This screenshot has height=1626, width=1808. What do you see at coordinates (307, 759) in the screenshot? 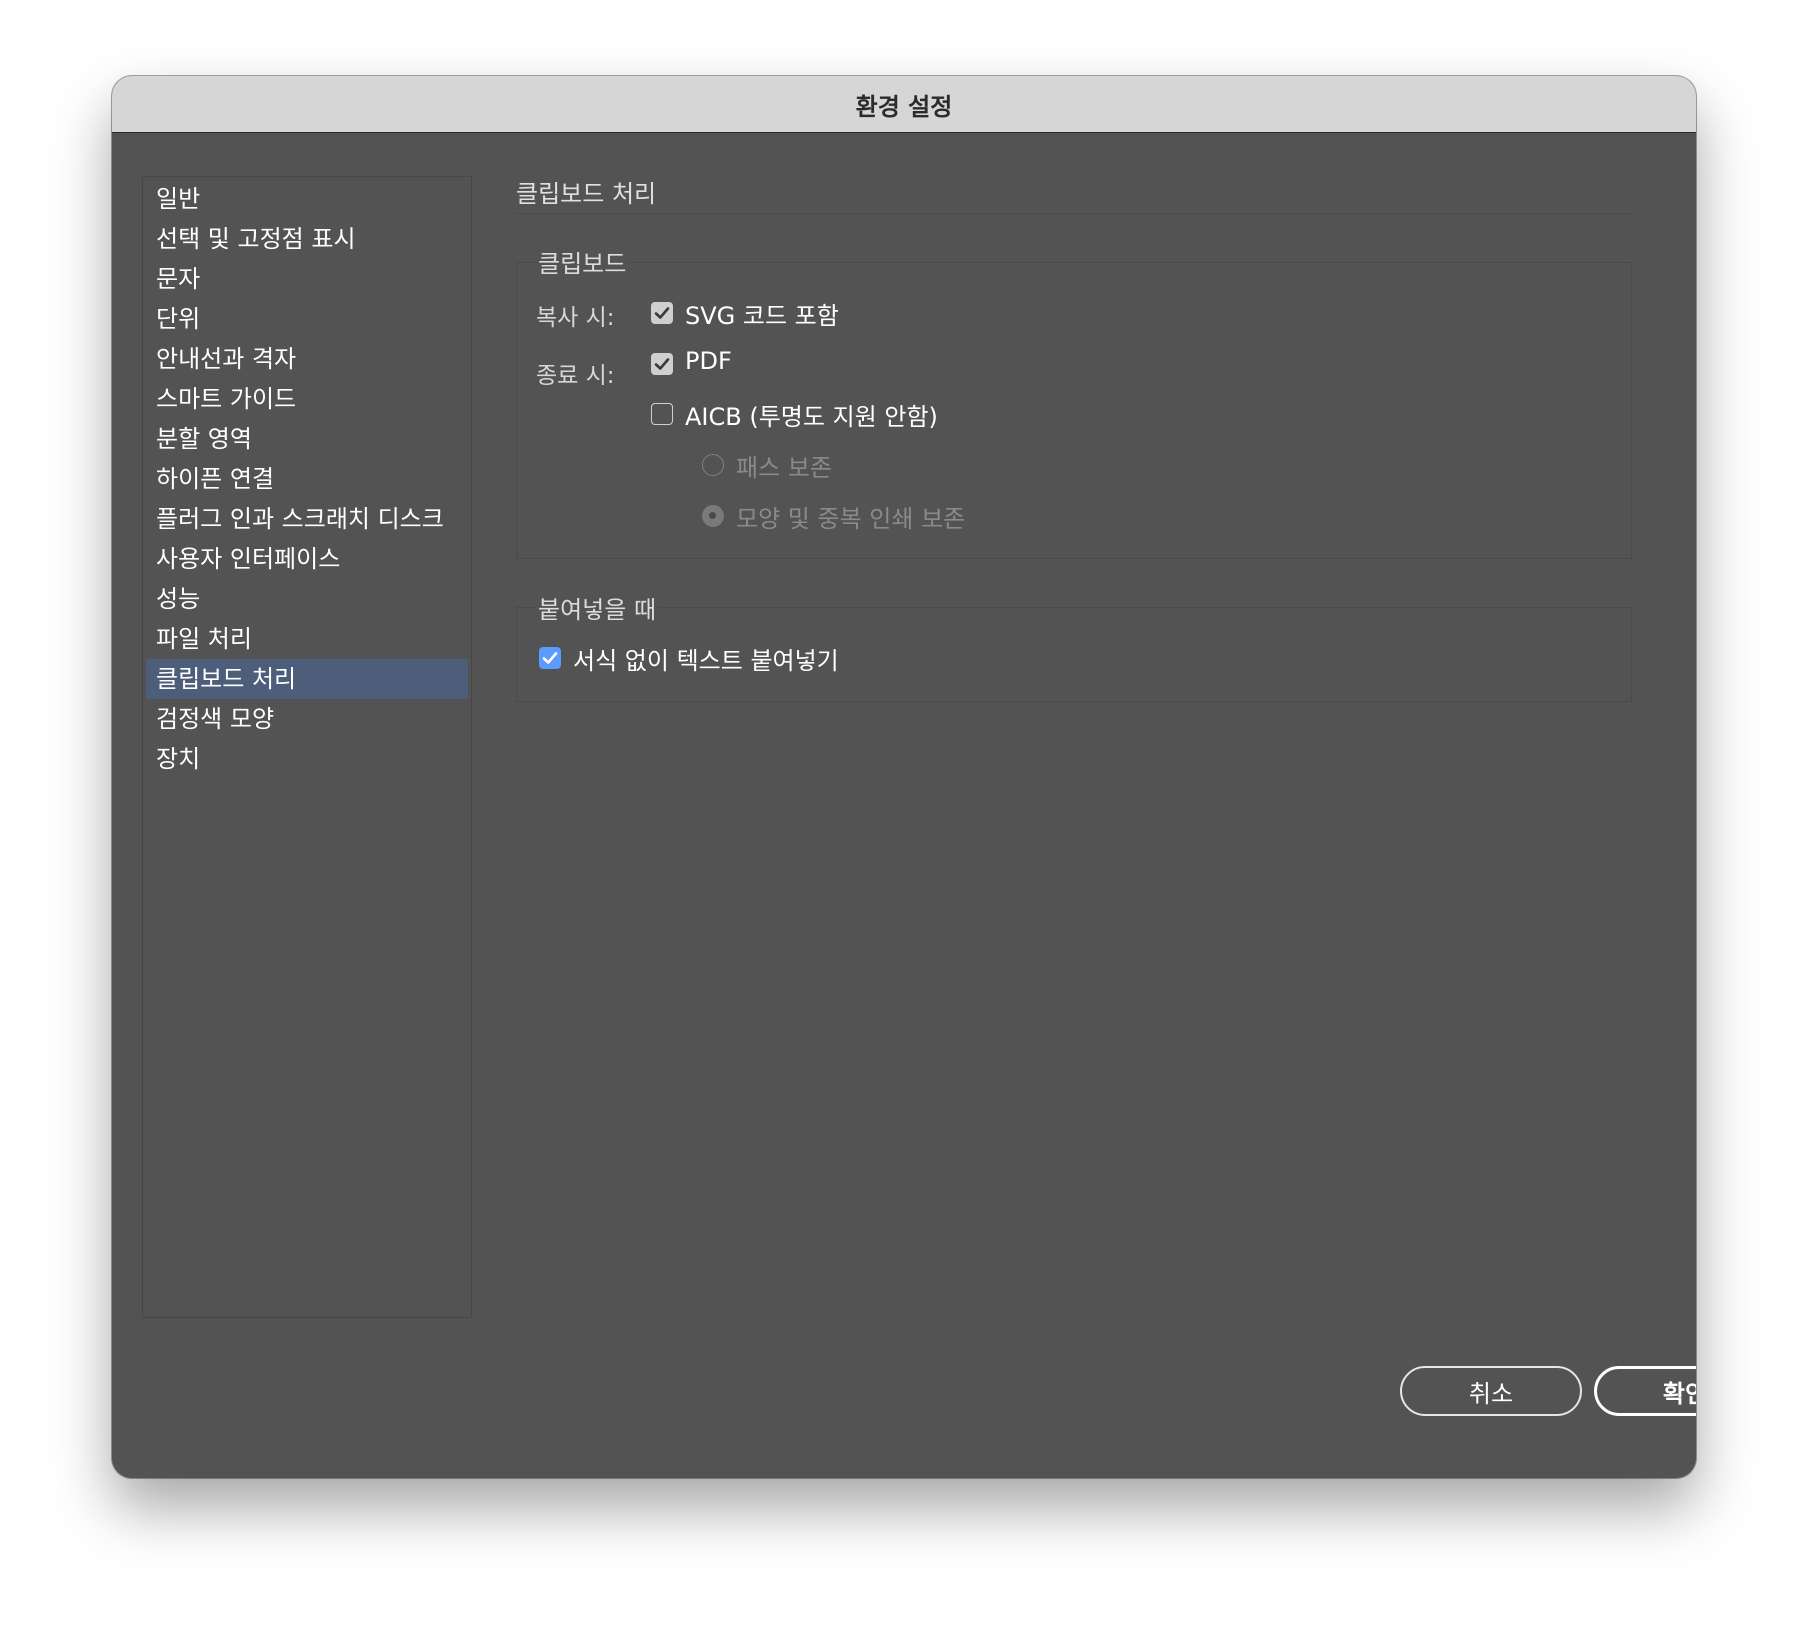
I see `sidebar-item-devices: 장치` at bounding box center [307, 759].